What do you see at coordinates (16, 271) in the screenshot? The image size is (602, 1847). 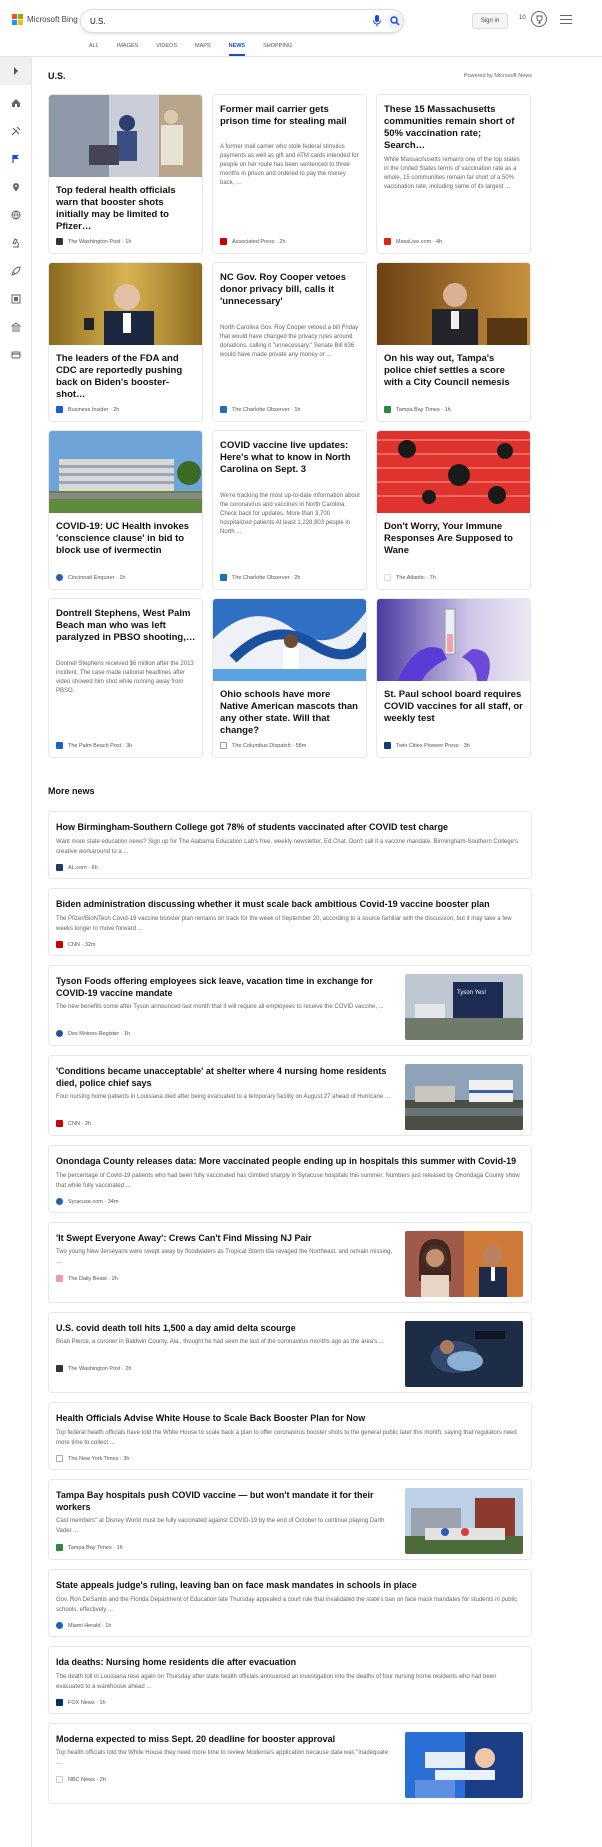 I see `rocket-icon` at bounding box center [16, 271].